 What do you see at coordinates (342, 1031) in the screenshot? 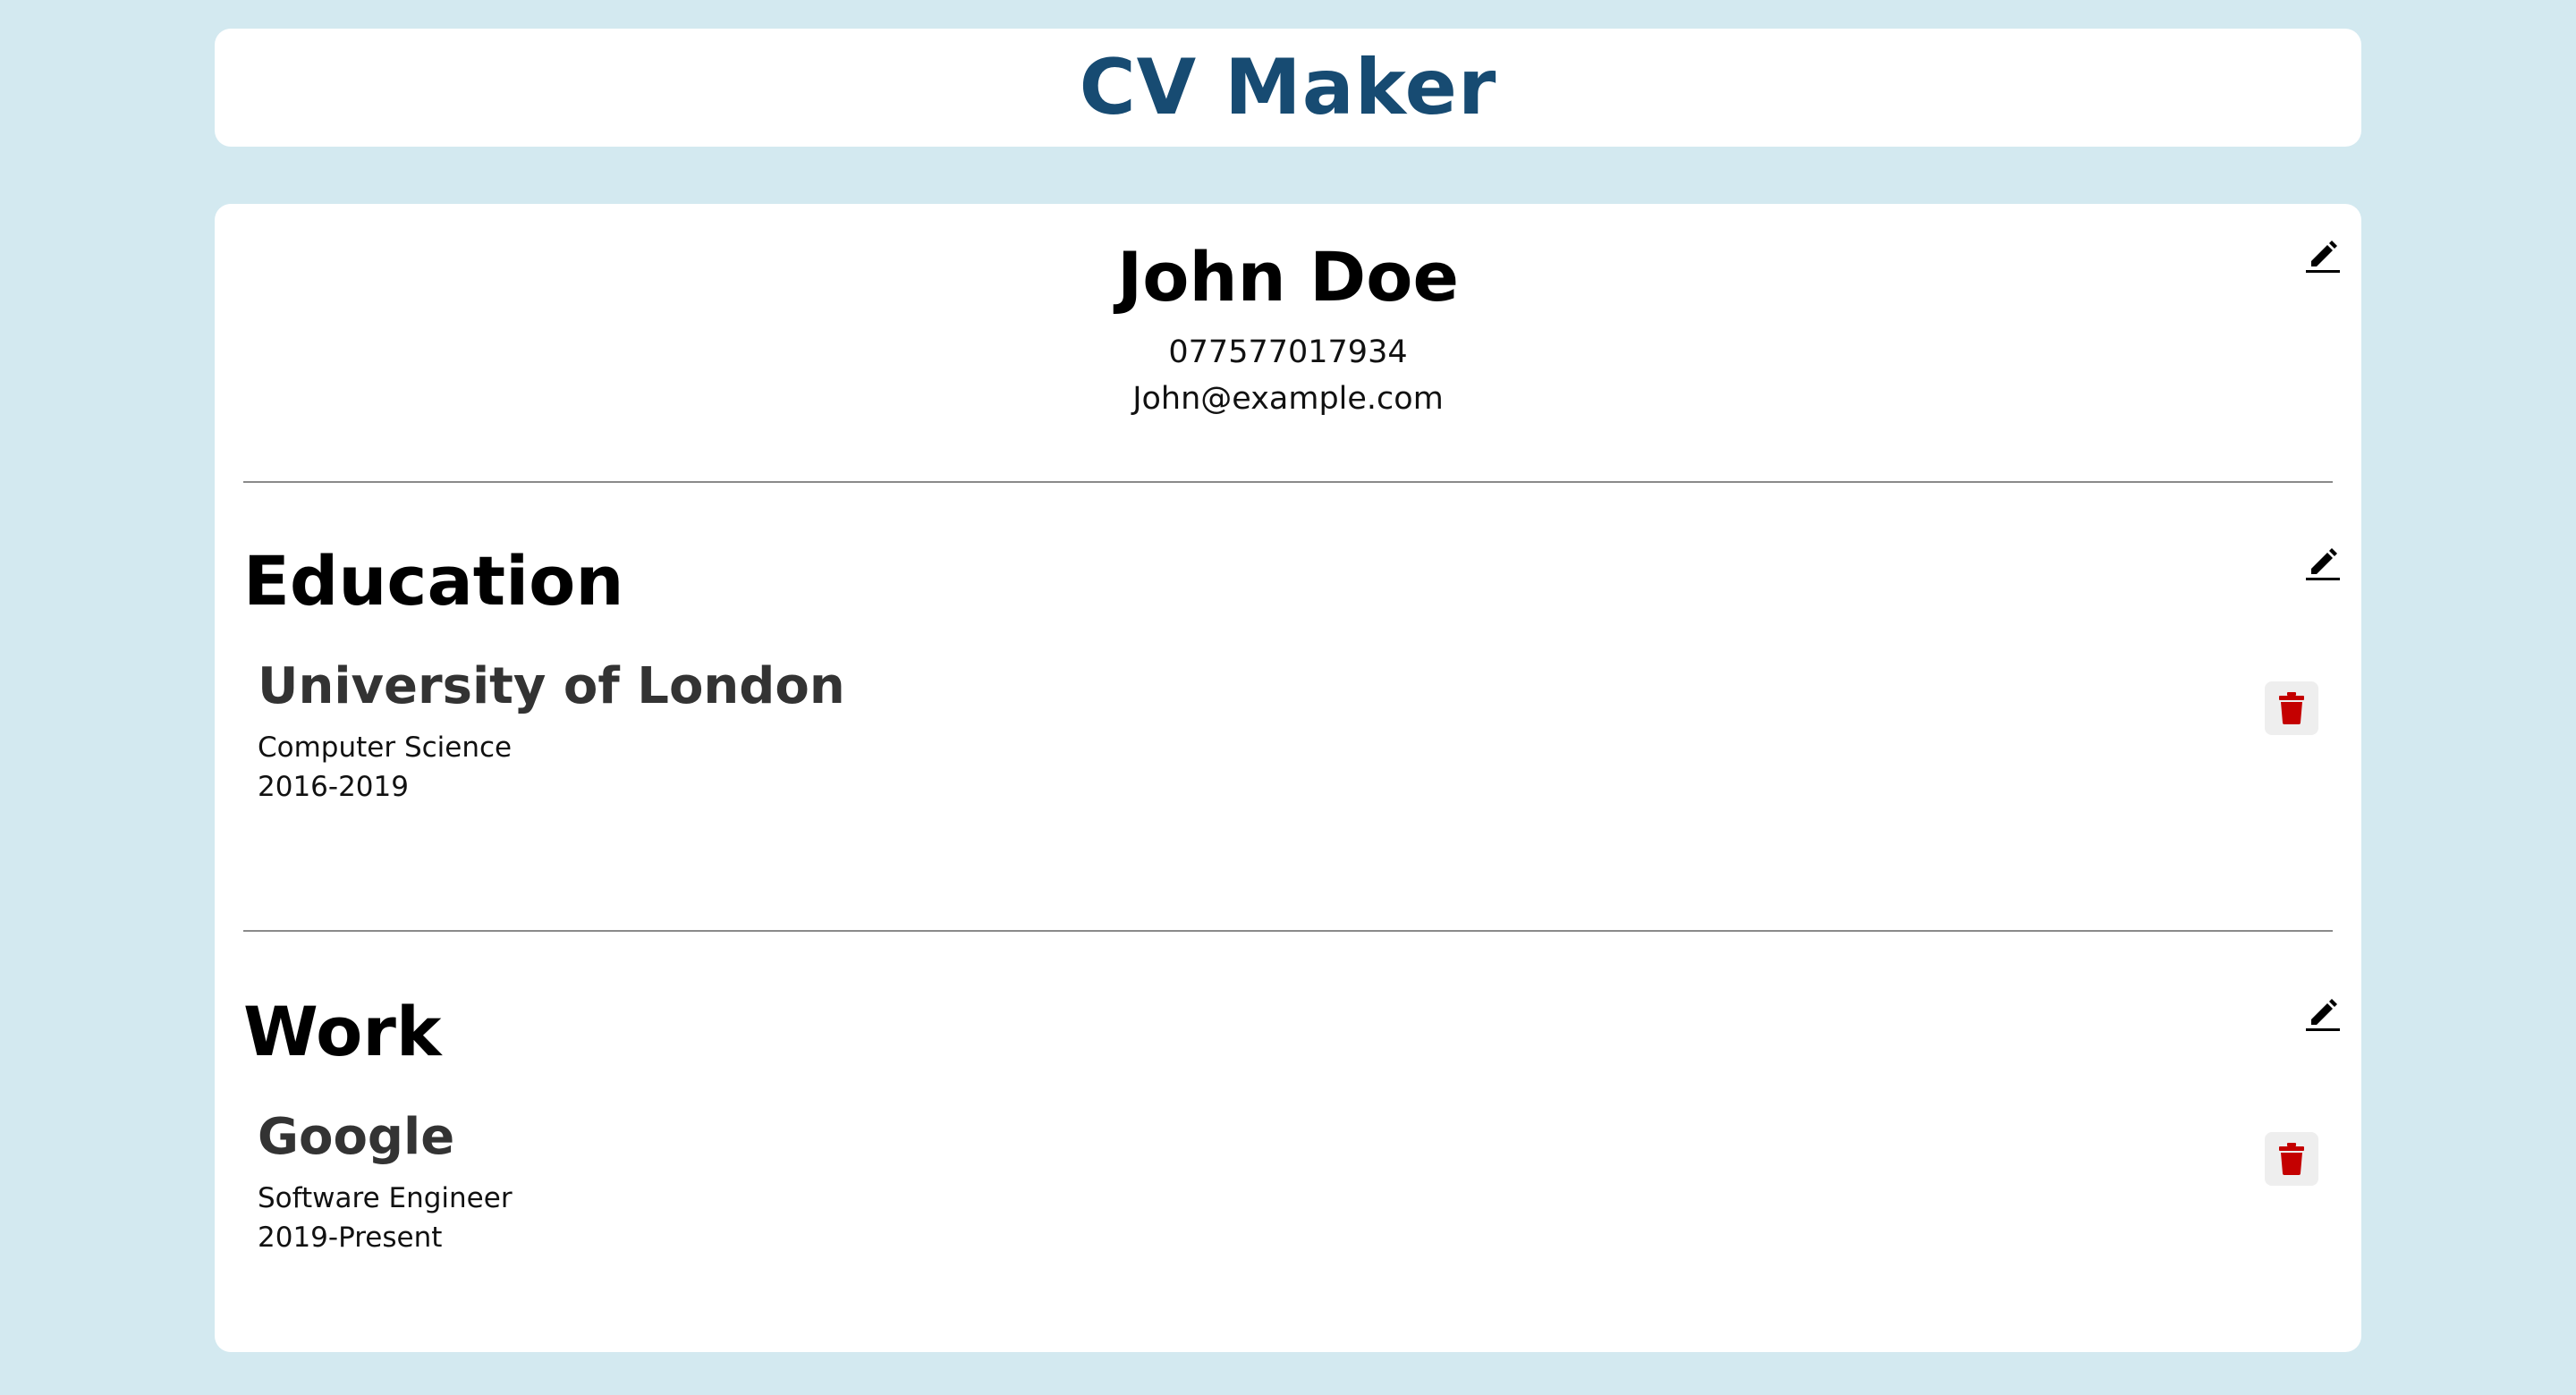
I see `work-heading: Work` at bounding box center [342, 1031].